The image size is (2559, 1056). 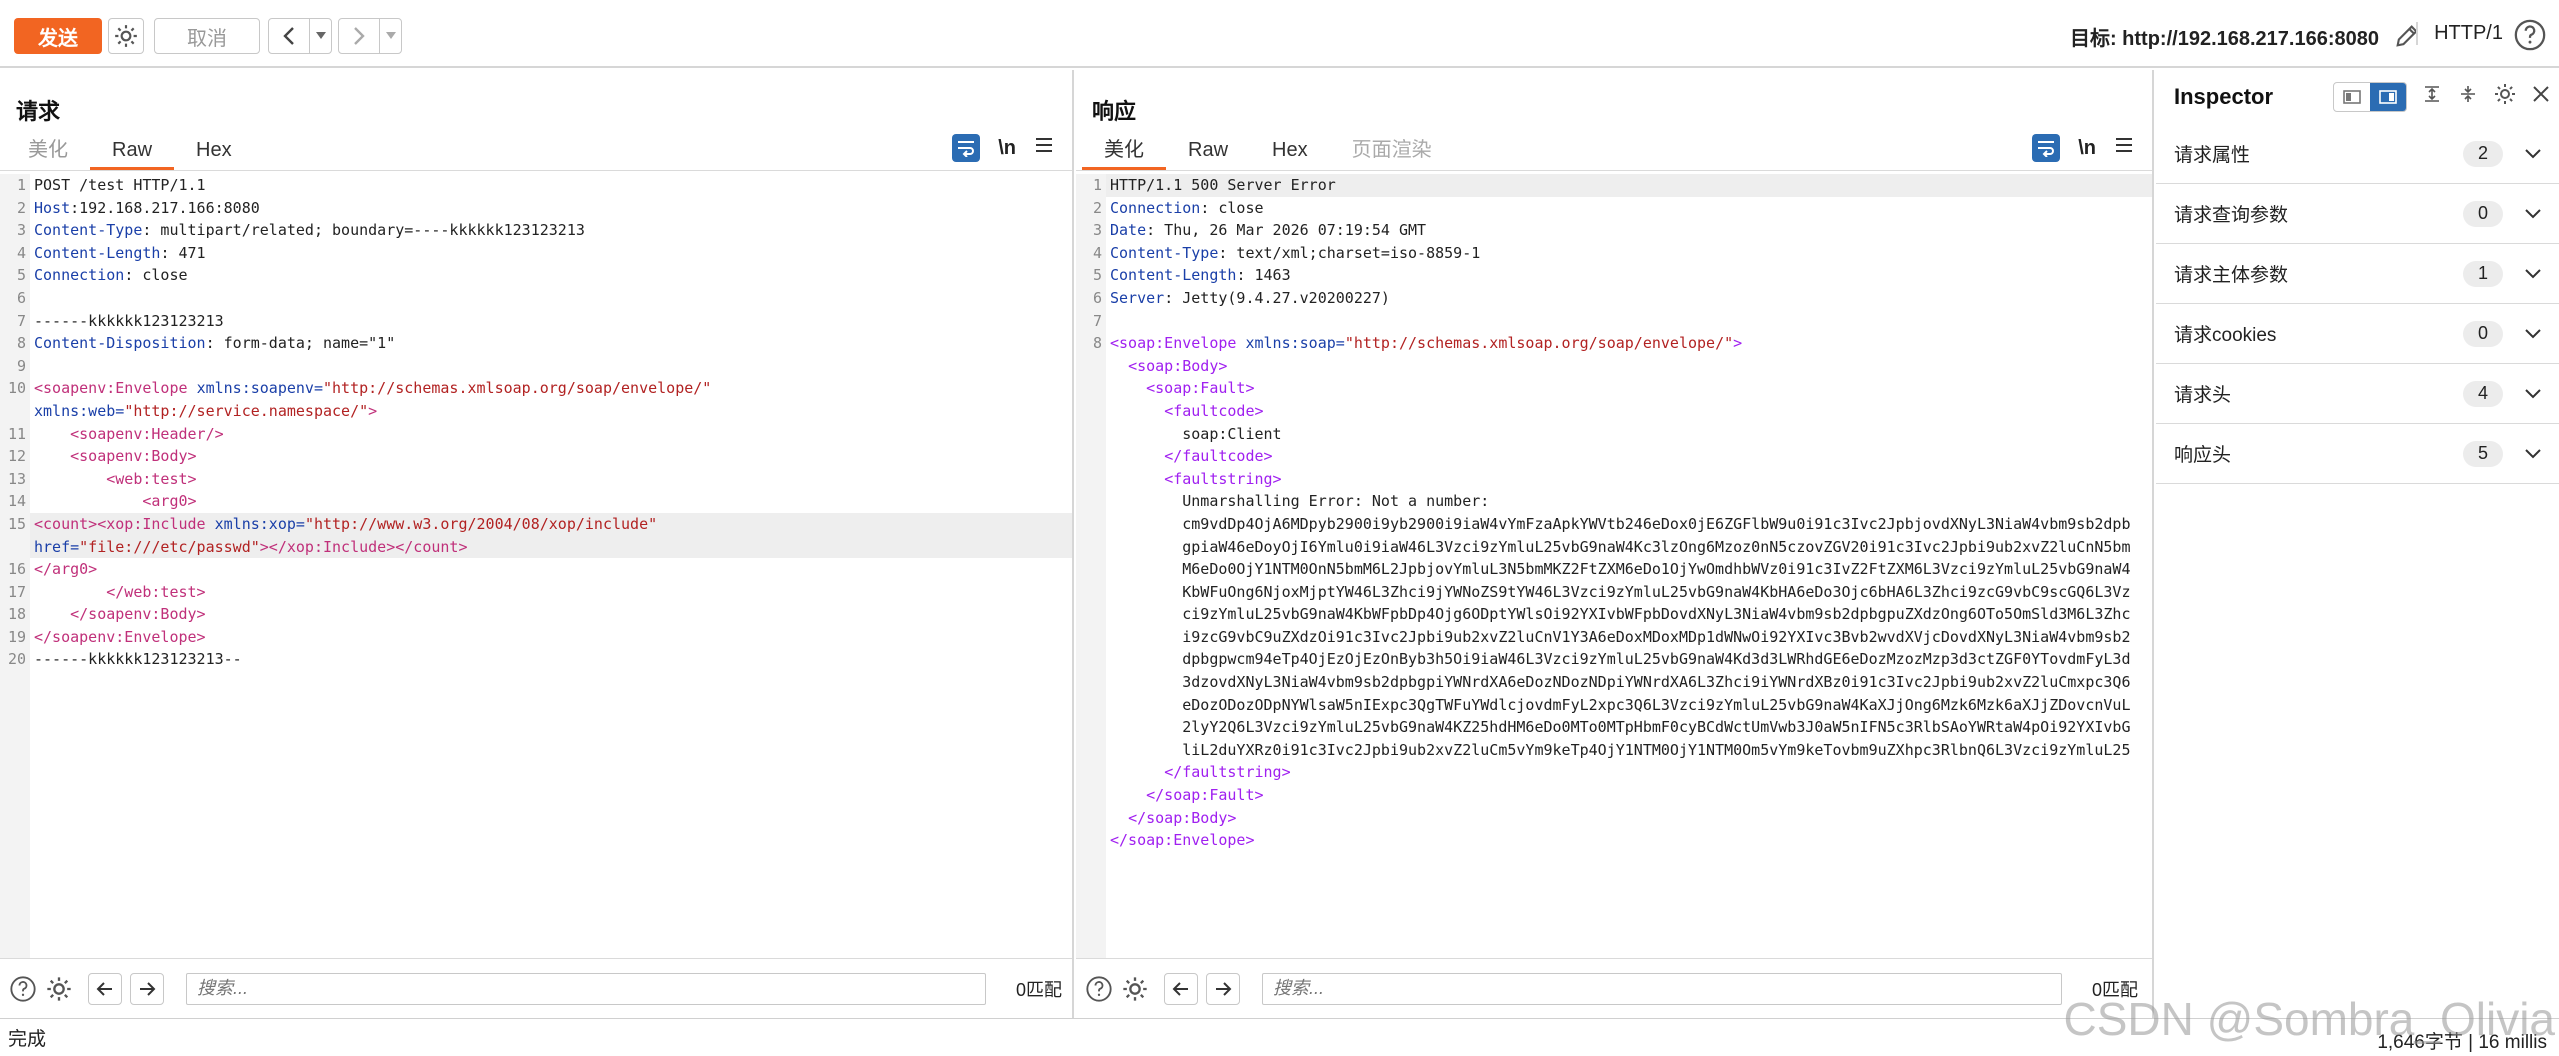 I want to click on inspector-row-query-params: 请求查询参数 0, so click(x=2357, y=214).